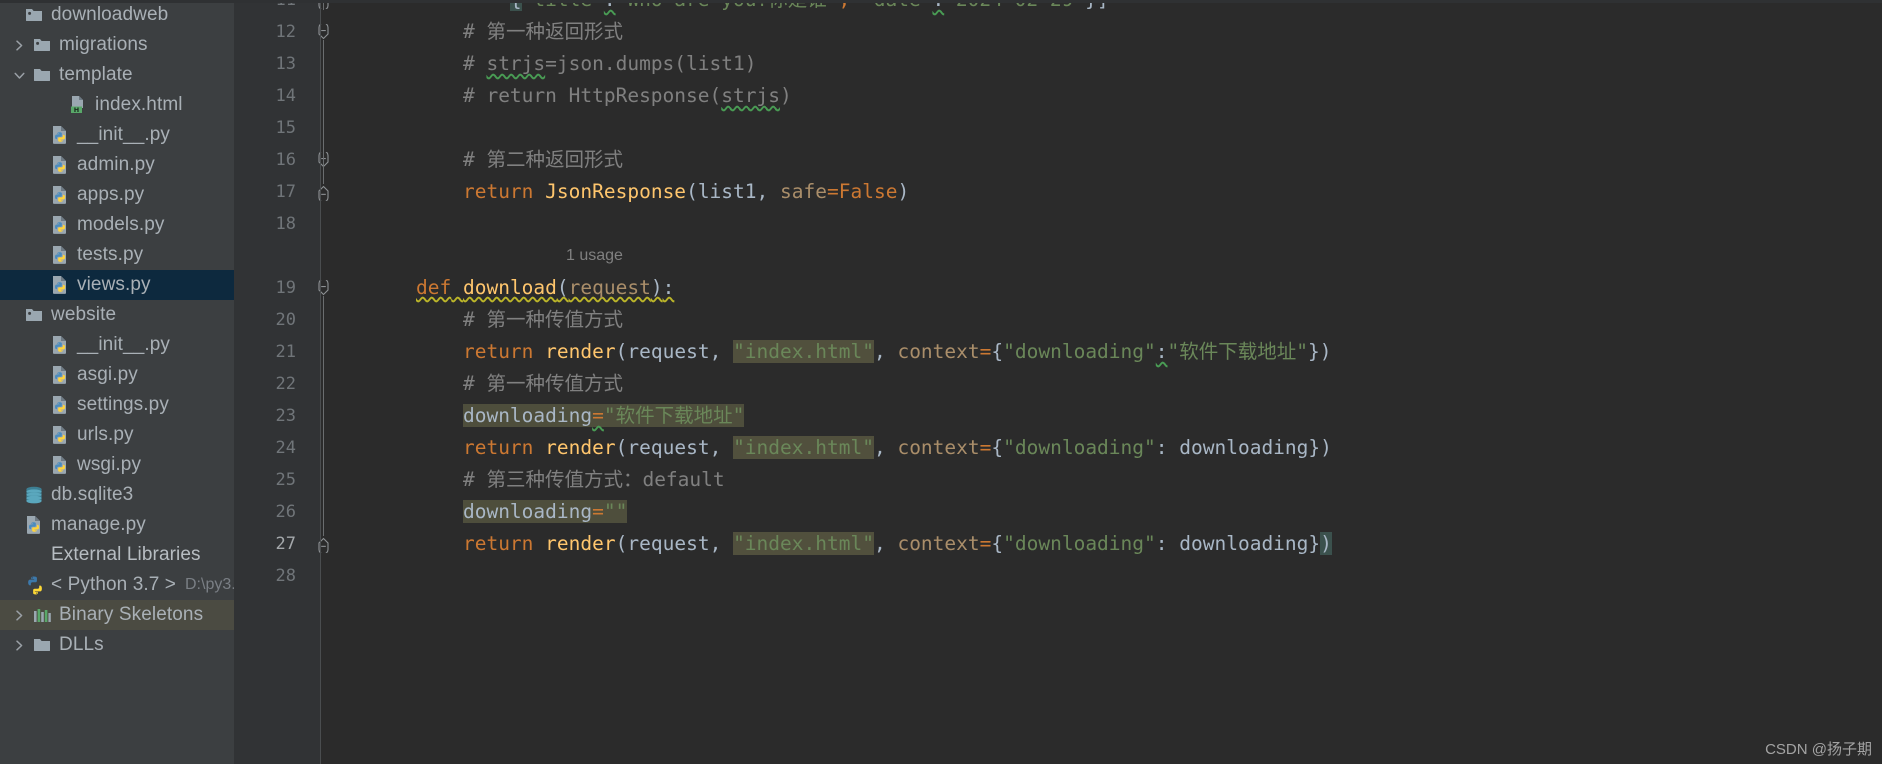 Image resolution: width=1882 pixels, height=764 pixels. I want to click on tree-item-label: views.py, so click(114, 284).